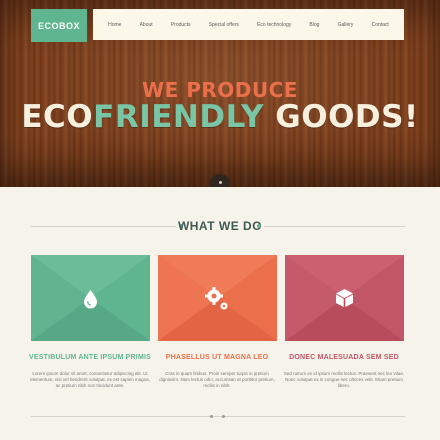 The image size is (440, 440). I want to click on hero-title-goods: GOODS!, so click(347, 117).